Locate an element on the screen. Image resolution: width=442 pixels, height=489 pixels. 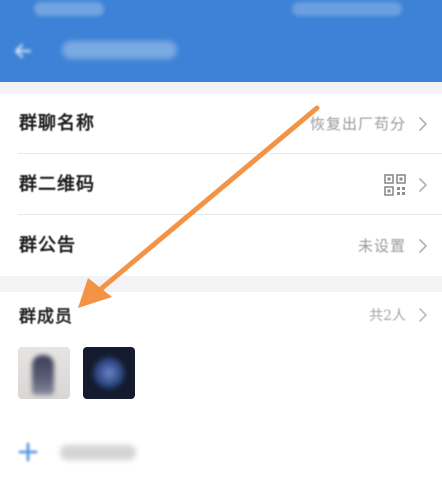
group-notice-row: 群公告 未设置 is located at coordinates (221, 246).